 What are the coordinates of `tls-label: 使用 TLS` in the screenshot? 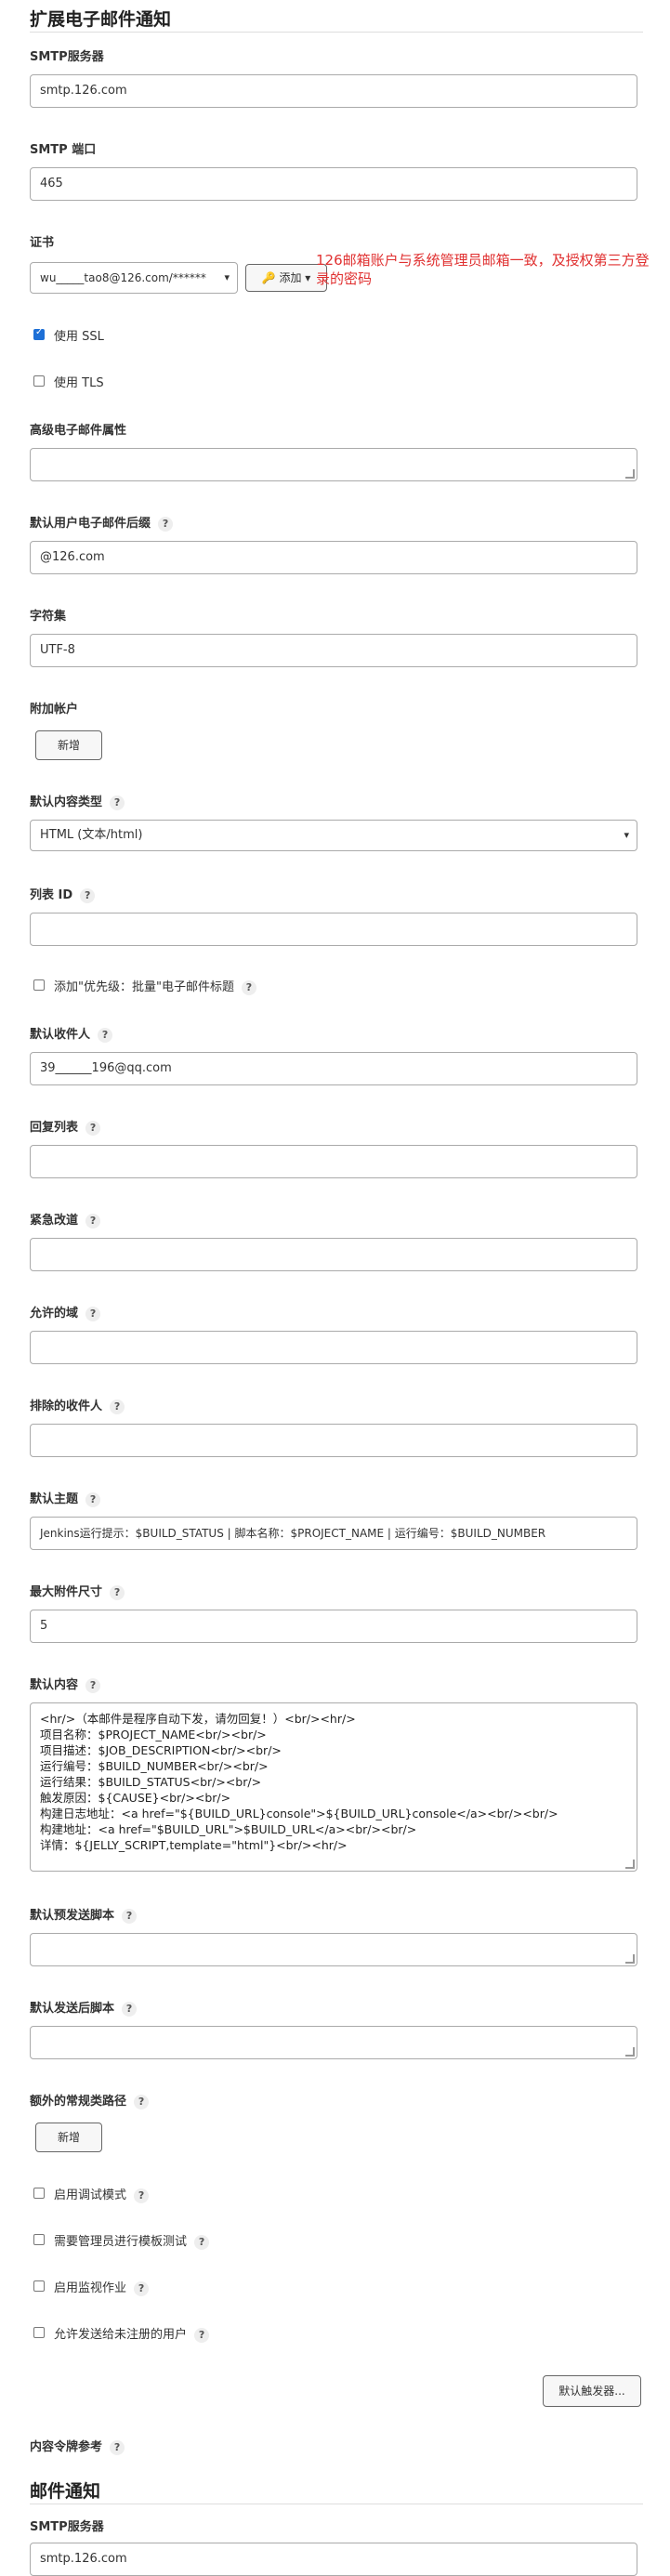 It's located at (79, 383).